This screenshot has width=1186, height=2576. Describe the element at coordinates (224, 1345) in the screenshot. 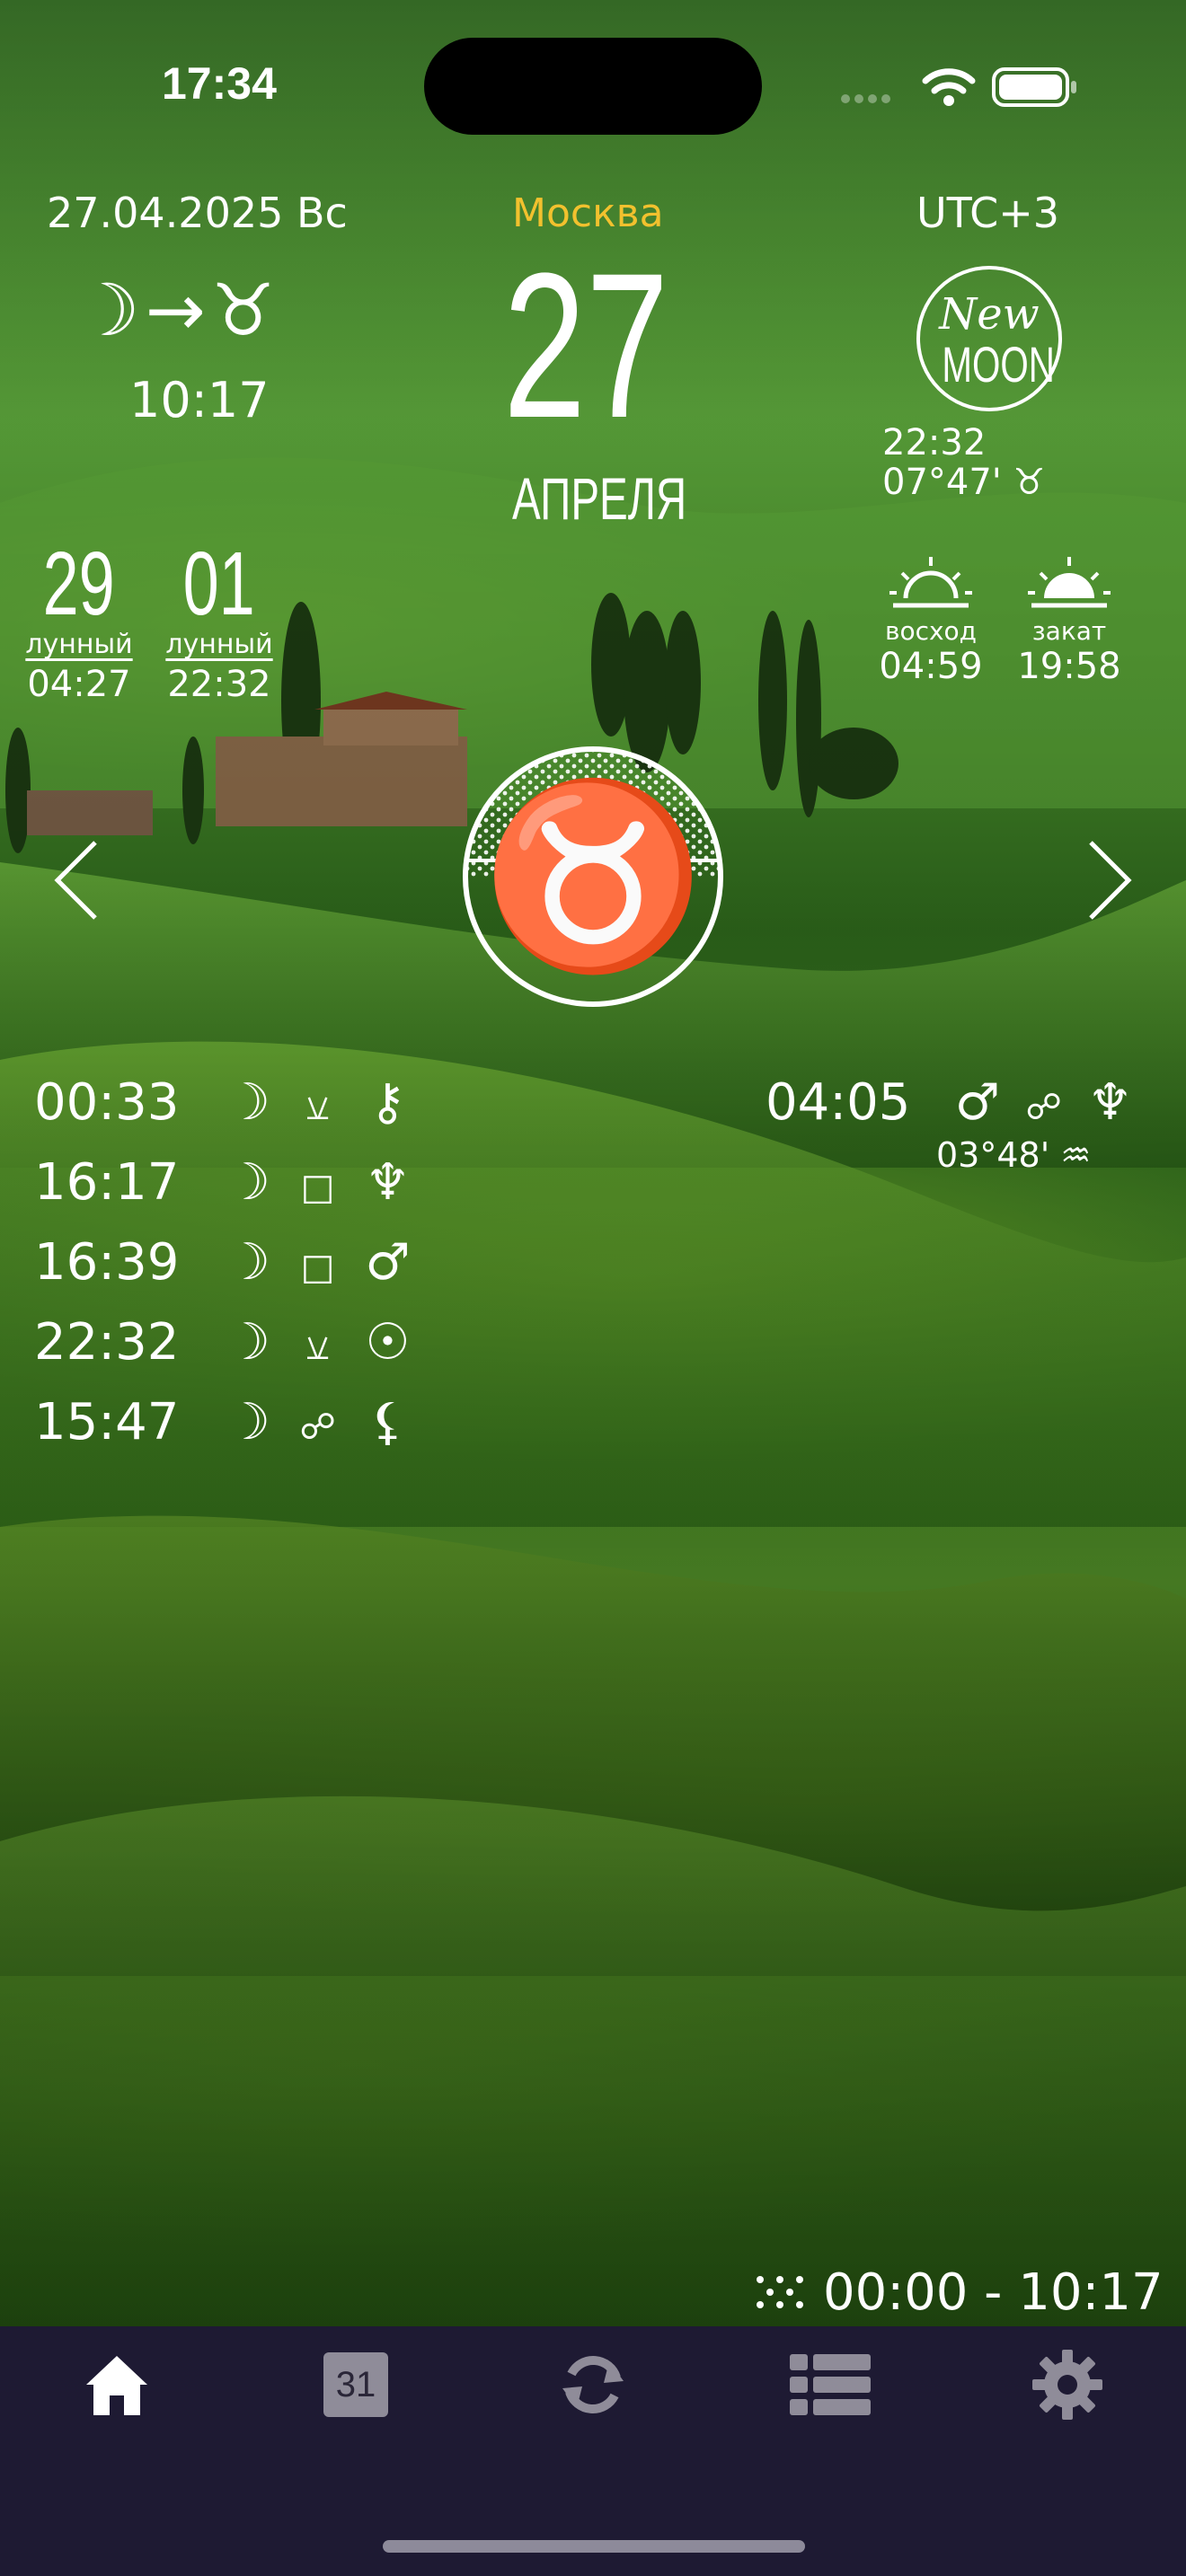

I see `aspect-row: 22:32 ☽ ⚺ ☉` at that location.